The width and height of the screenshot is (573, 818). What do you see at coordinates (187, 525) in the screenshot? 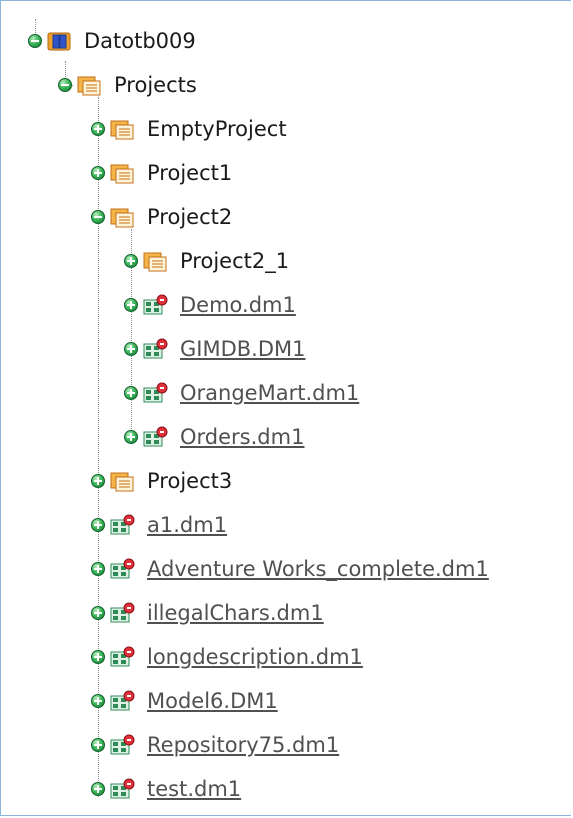
I see `tree-node-label: a1.dm1` at bounding box center [187, 525].